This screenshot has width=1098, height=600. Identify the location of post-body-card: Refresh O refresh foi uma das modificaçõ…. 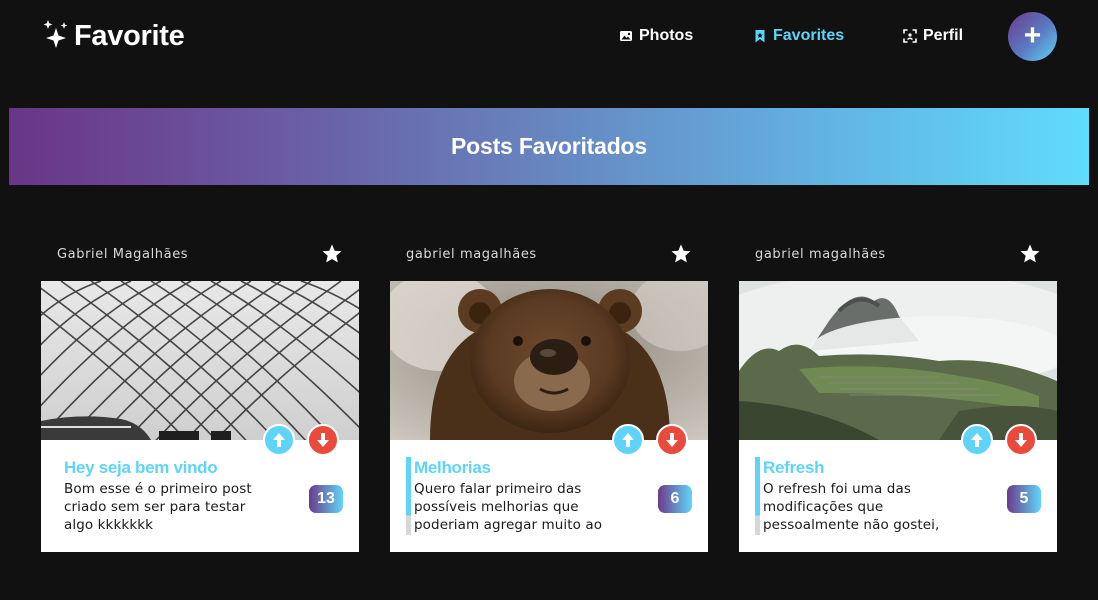
(898, 416).